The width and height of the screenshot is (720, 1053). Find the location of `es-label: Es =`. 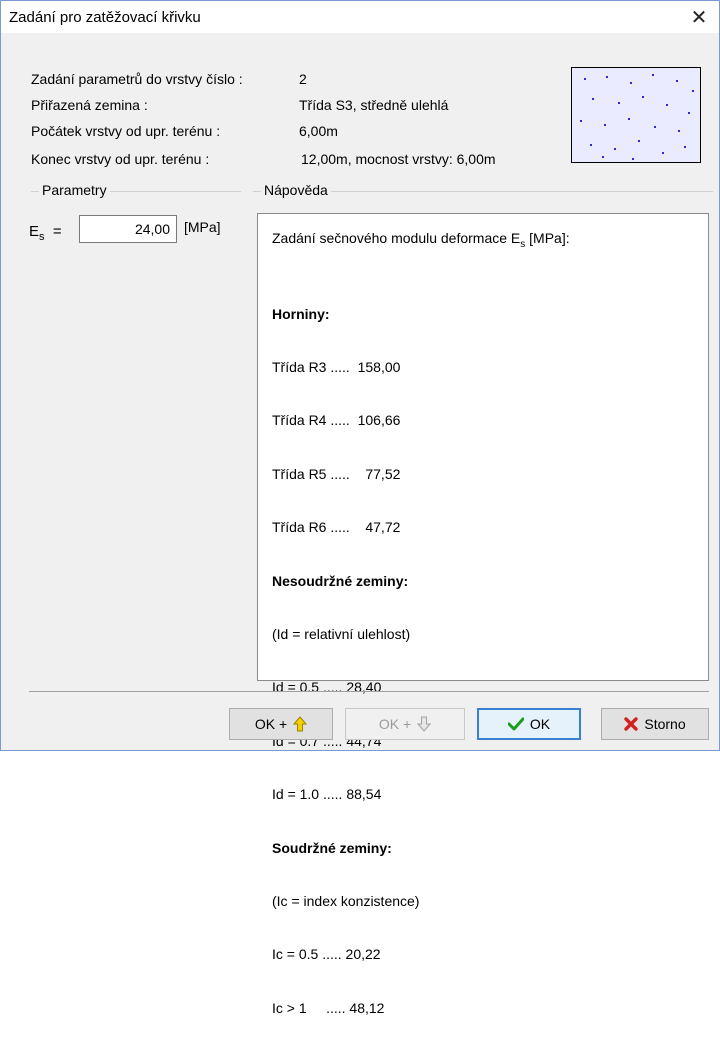

es-label: Es = is located at coordinates (45, 233).